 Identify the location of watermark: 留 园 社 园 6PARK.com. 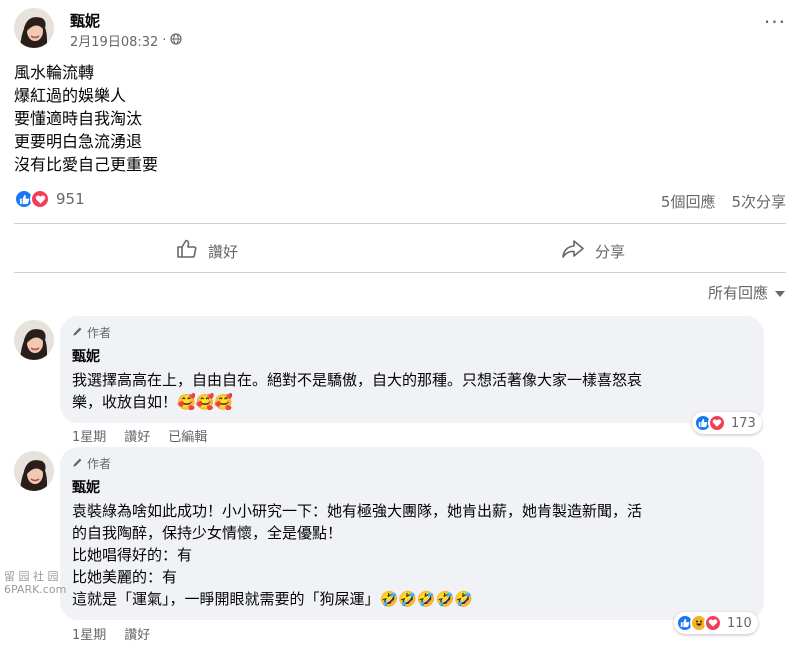
(35, 583).